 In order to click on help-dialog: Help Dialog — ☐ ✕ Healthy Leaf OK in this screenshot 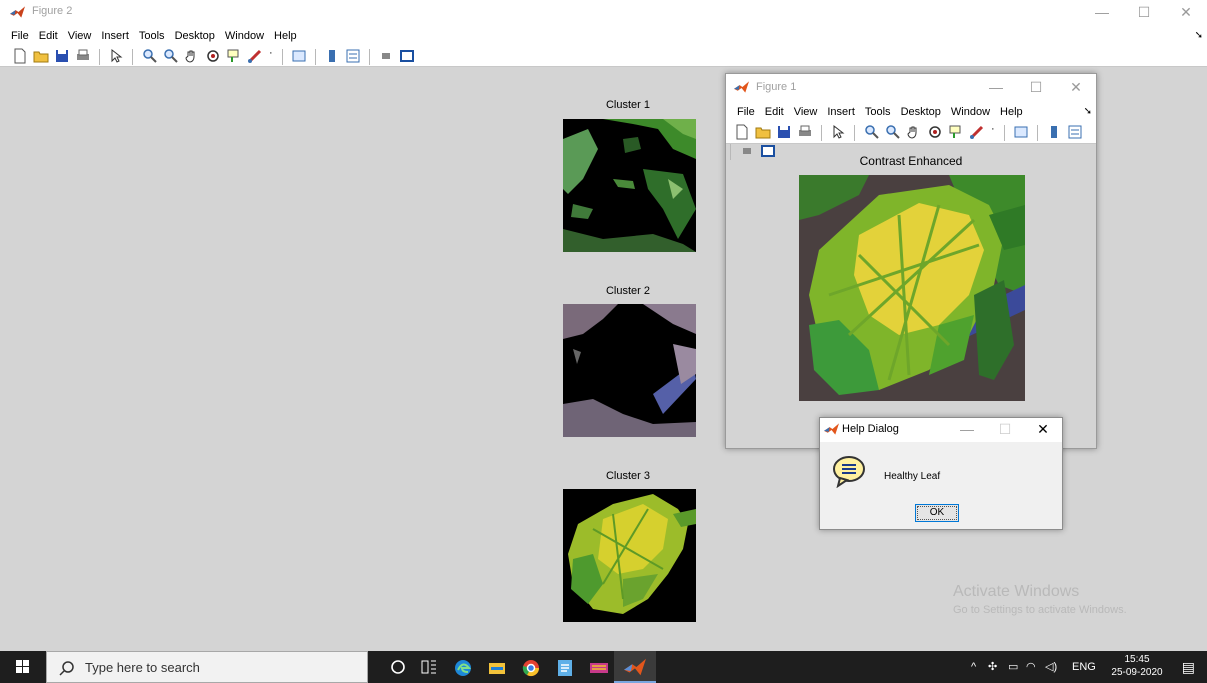, I will do `click(941, 473)`.